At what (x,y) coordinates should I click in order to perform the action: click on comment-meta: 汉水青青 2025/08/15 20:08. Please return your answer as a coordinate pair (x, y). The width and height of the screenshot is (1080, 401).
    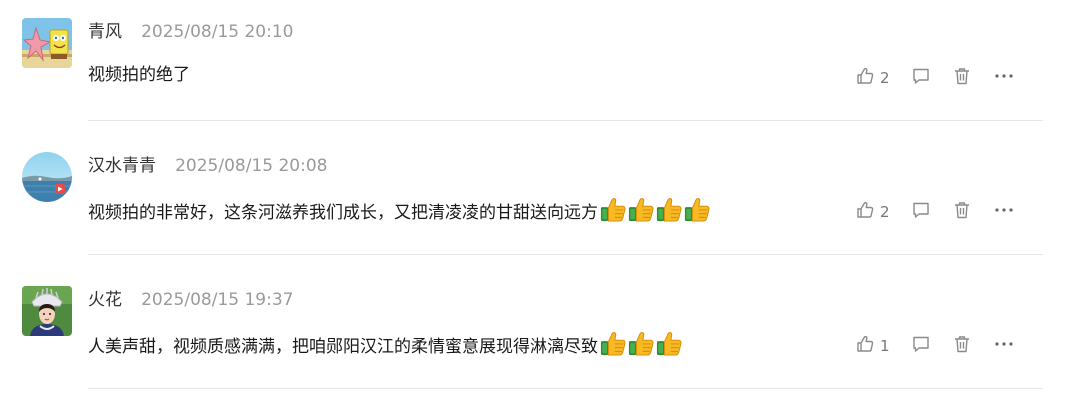
    Looking at the image, I should click on (207, 166).